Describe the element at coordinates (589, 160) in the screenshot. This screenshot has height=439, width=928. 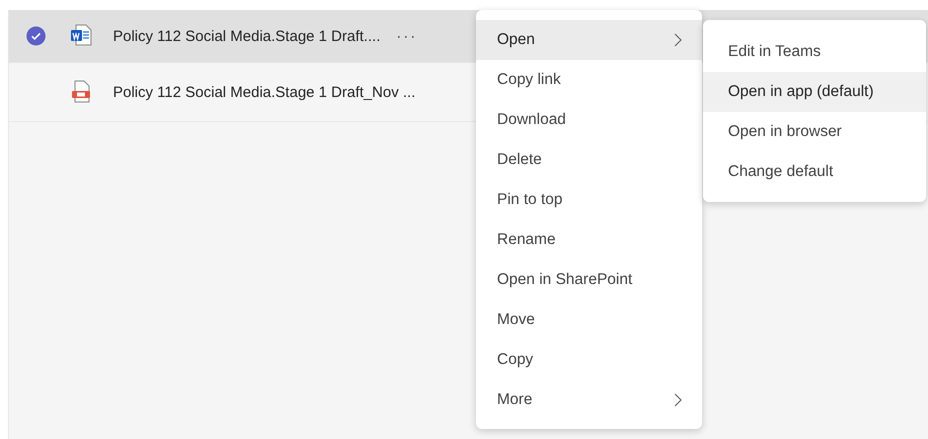
I see `menu-item: Delete` at that location.